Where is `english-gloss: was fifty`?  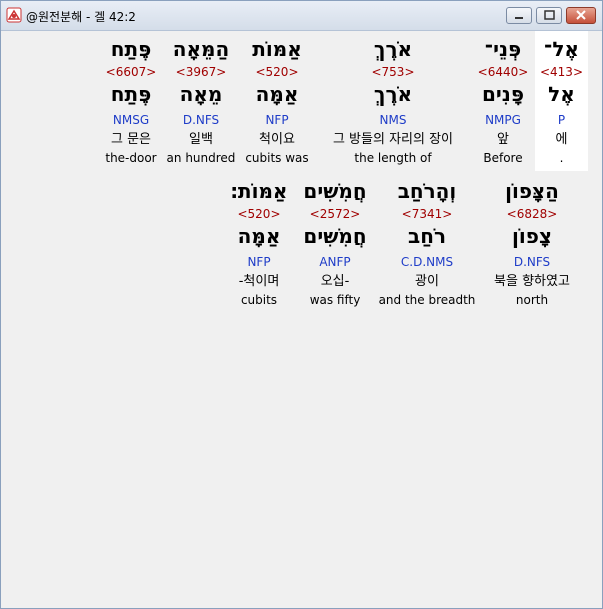
english-gloss: was fifty is located at coordinates (335, 300).